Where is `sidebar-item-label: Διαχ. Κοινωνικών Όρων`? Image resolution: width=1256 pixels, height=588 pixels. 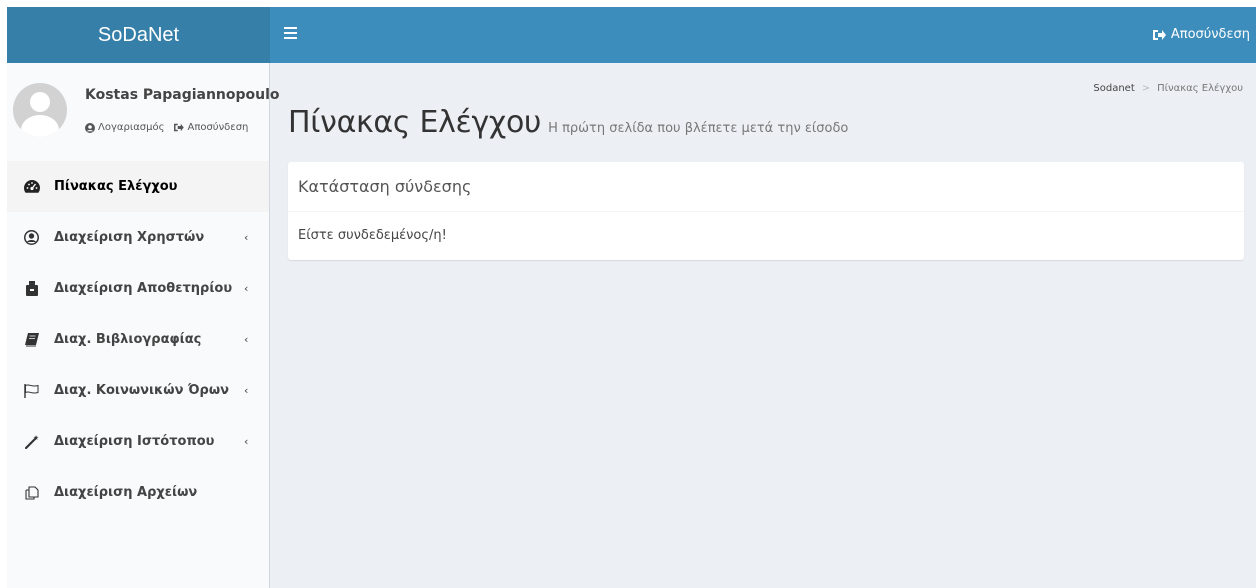 sidebar-item-label: Διαχ. Κοινωνικών Όρων is located at coordinates (142, 390).